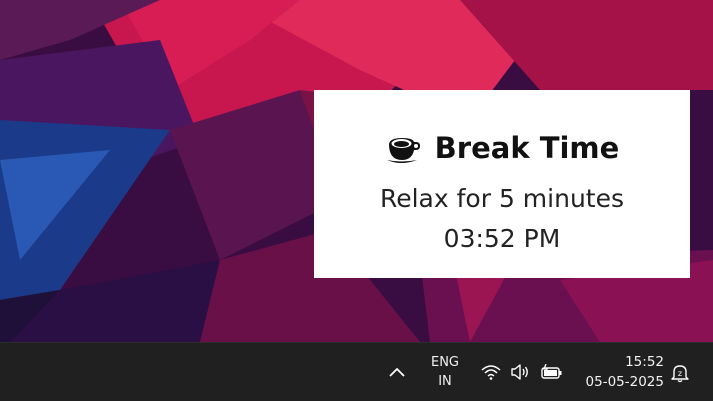  Describe the element at coordinates (501, 198) in the screenshot. I see `notification-message: Relax for 5 minutes` at that location.